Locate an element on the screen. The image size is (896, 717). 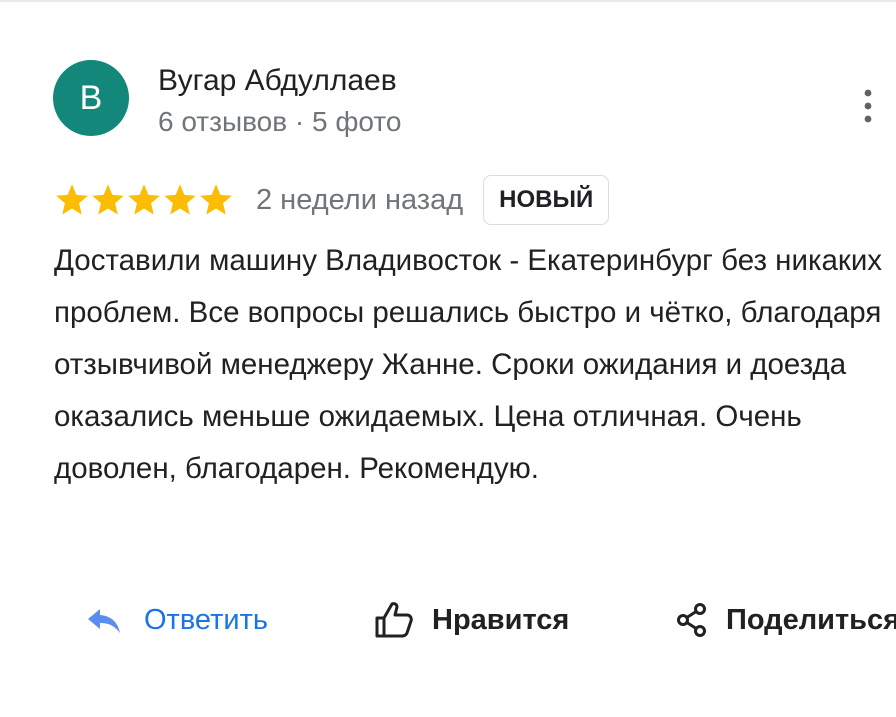
share-button: Поделиться is located at coordinates (786, 620).